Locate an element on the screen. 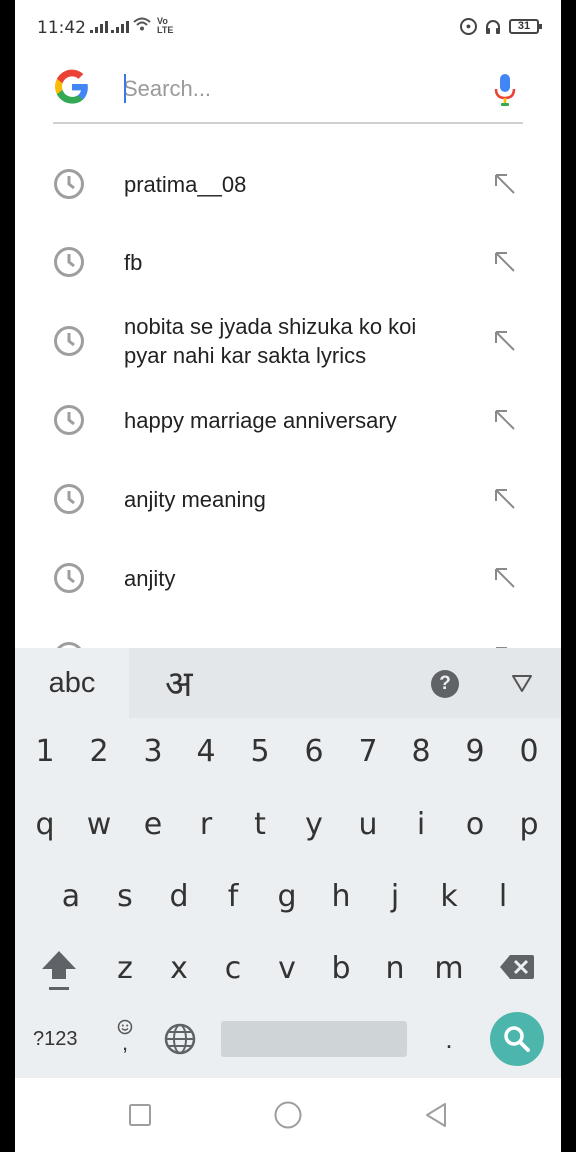 The width and height of the screenshot is (576, 1152). list-item-partial is located at coordinates (288, 632).